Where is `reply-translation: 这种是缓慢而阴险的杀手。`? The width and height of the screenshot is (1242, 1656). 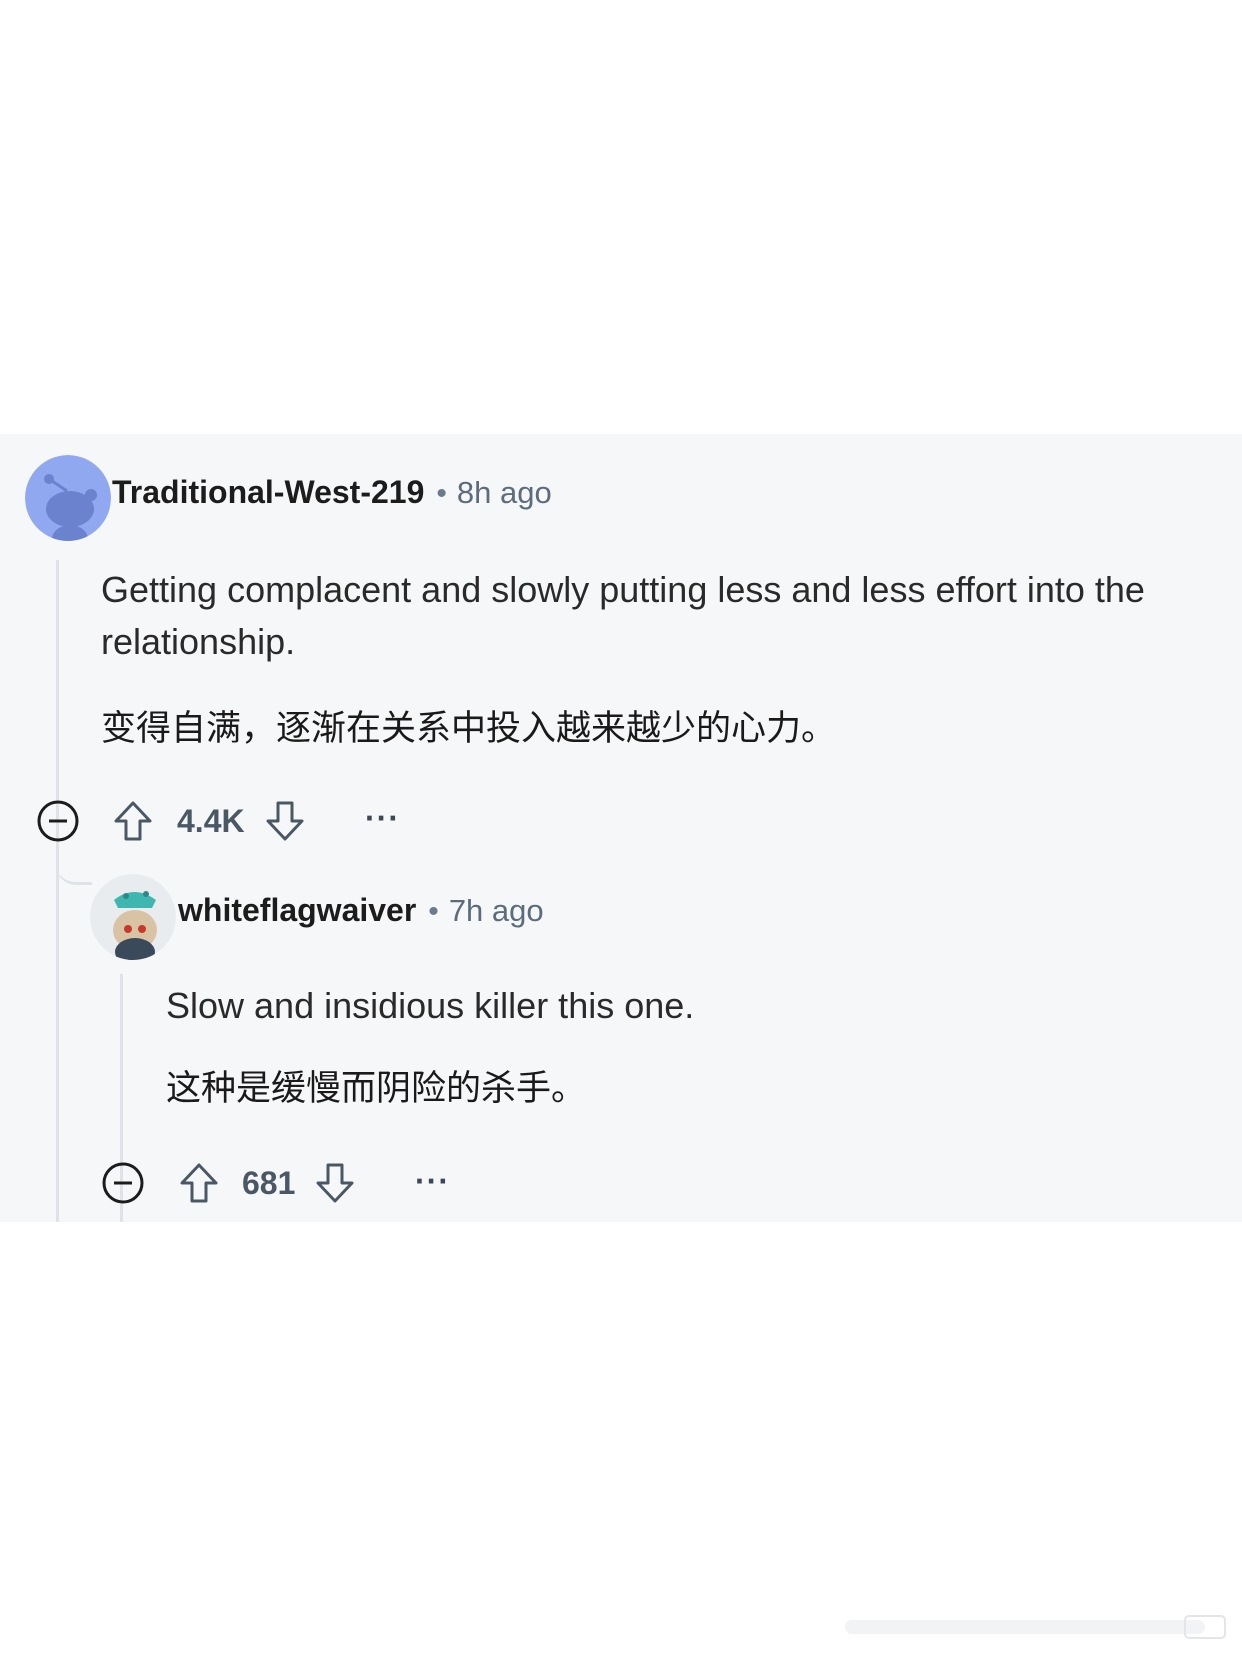 reply-translation: 这种是缓慢而阴险的杀手。 is located at coordinates (376, 1088).